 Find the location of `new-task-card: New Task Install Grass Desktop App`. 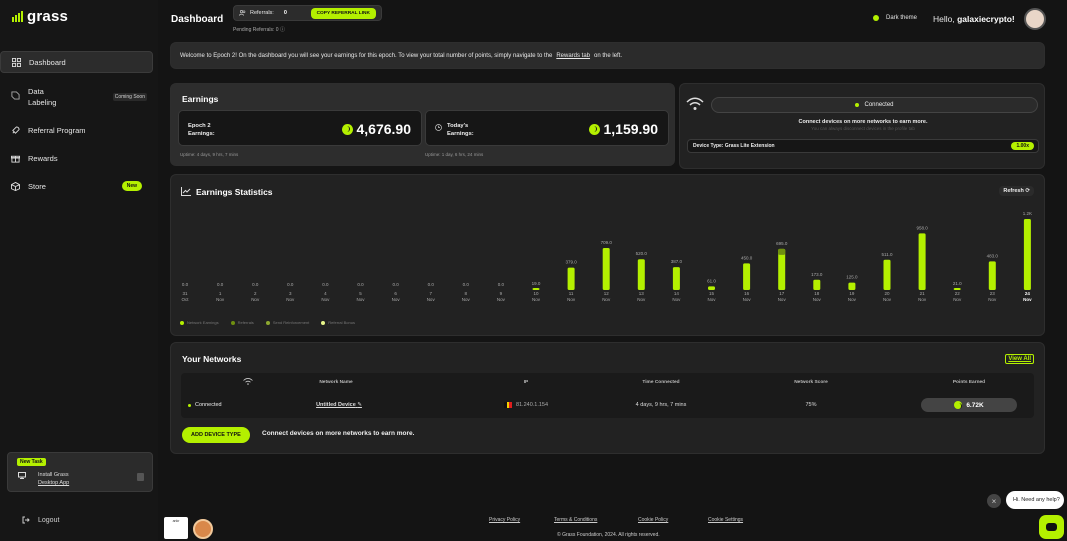

new-task-card: New Task Install Grass Desktop App is located at coordinates (80, 472).